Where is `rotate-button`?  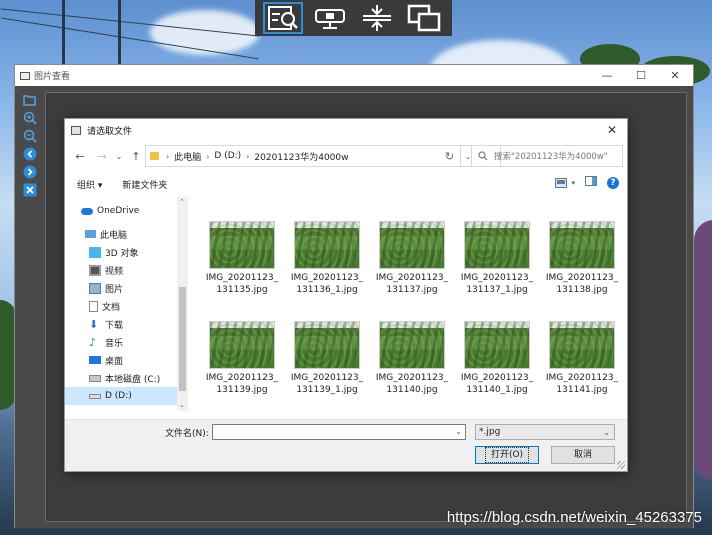
rotate-button is located at coordinates (30, 189).